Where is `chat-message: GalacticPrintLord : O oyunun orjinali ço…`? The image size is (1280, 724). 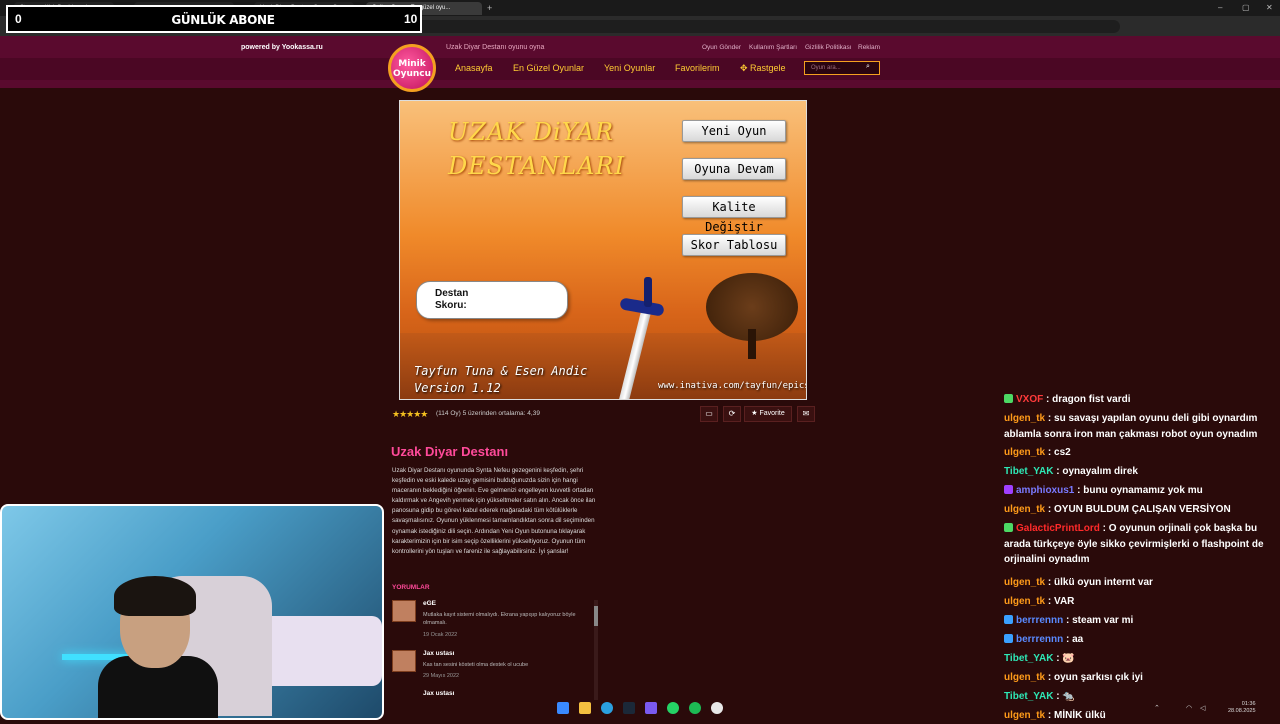
chat-message: GalacticPrintLord : O oyunun orjinali ço… is located at coordinates (1139, 544).